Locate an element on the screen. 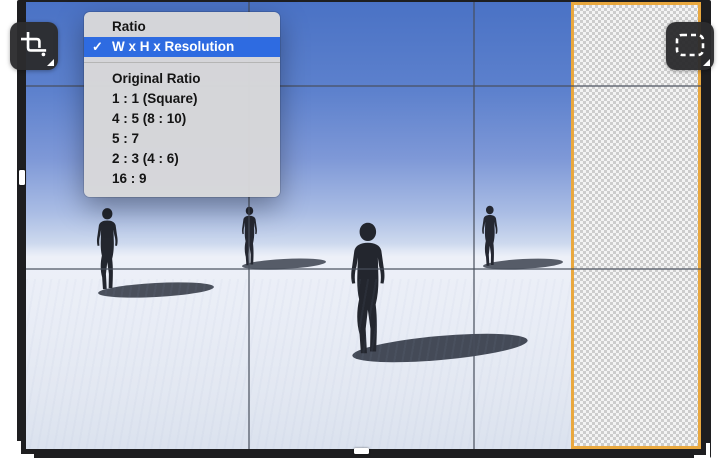 This screenshot has height=460, width=720. crop-tool-button is located at coordinates (34, 46).